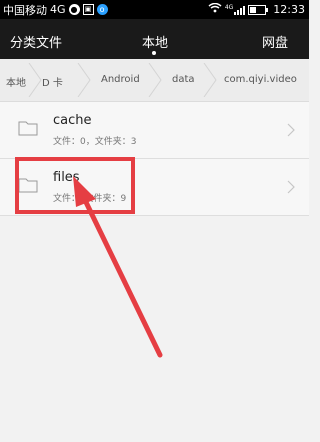 The image size is (320, 442). I want to click on signal-icon: 4G, so click(235, 9).